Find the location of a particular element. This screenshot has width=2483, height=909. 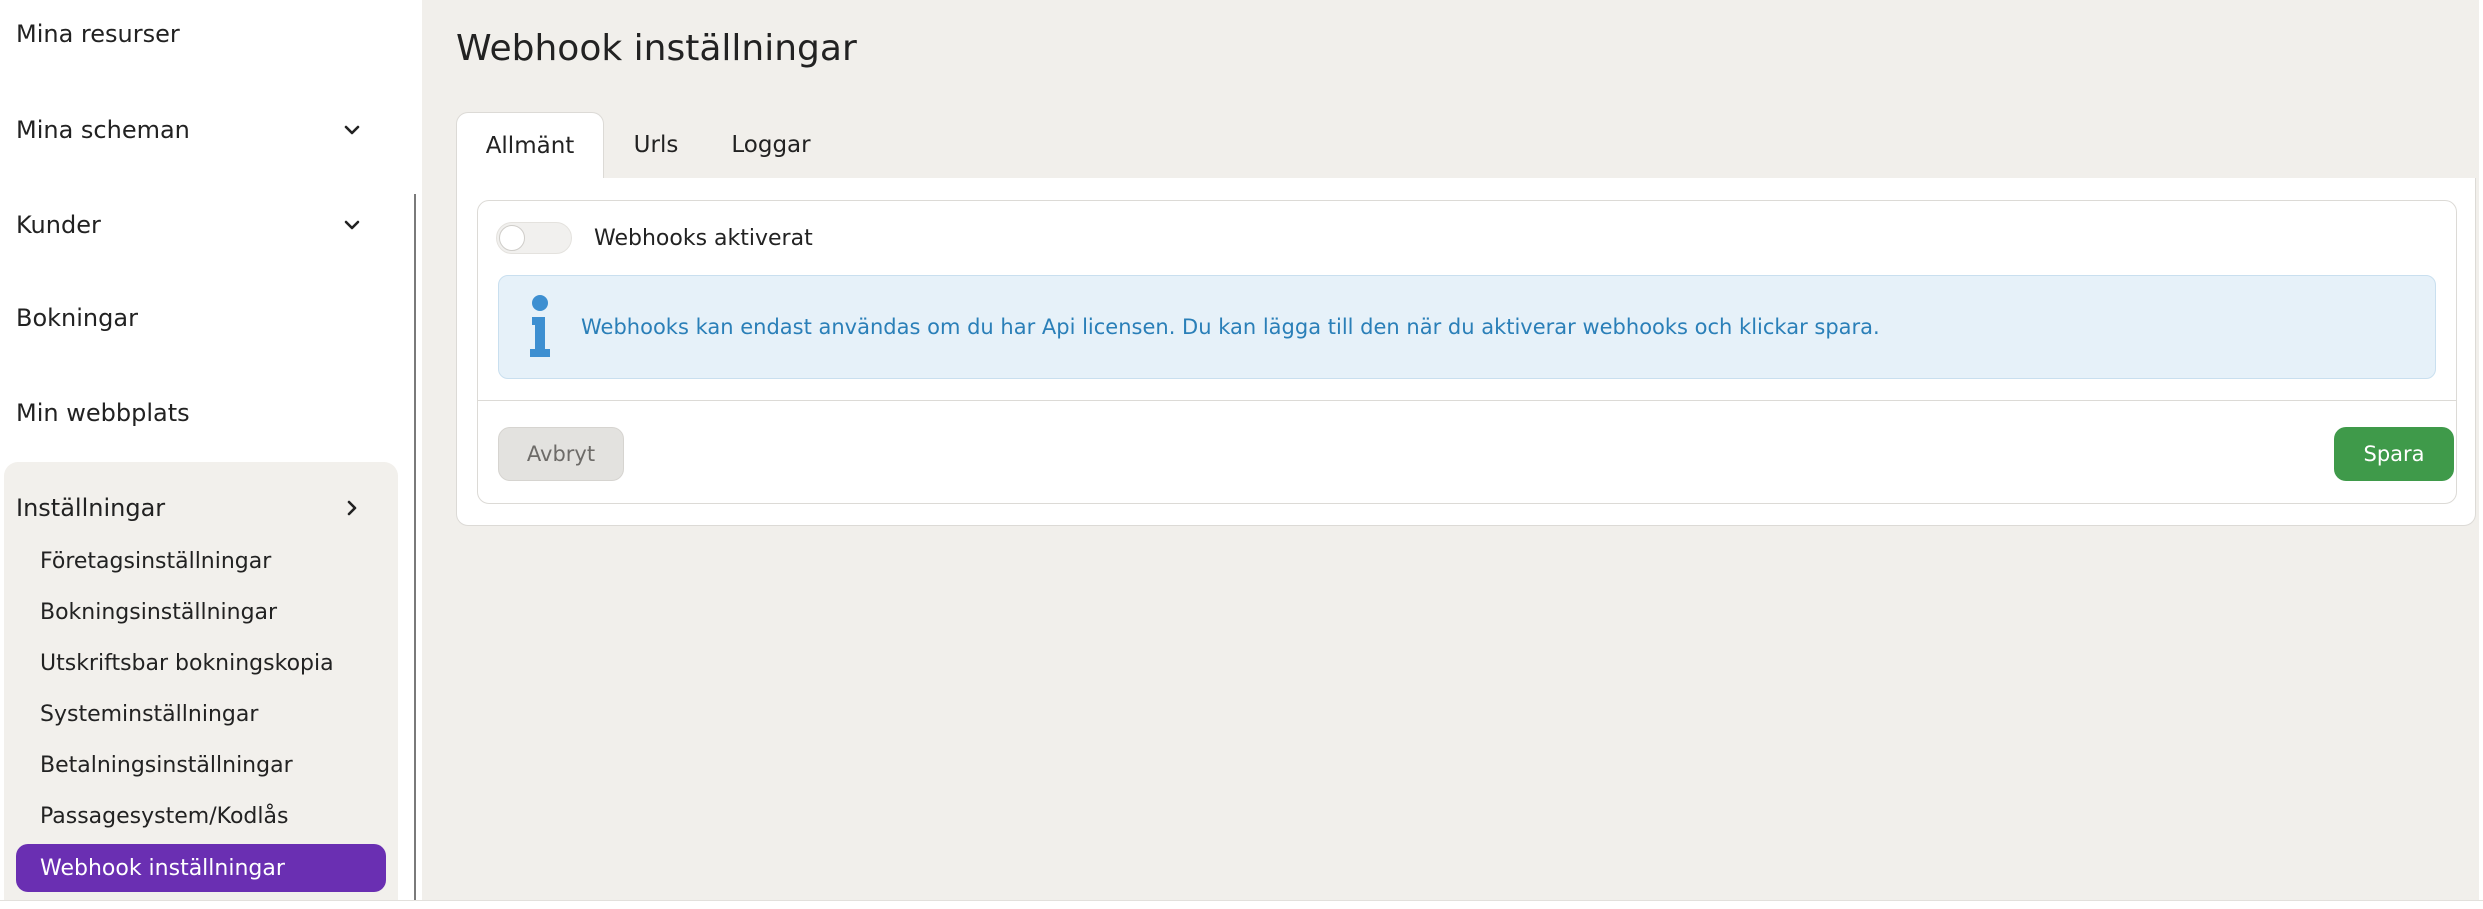

sidebar-item-label: Mina scheman is located at coordinates (103, 130).